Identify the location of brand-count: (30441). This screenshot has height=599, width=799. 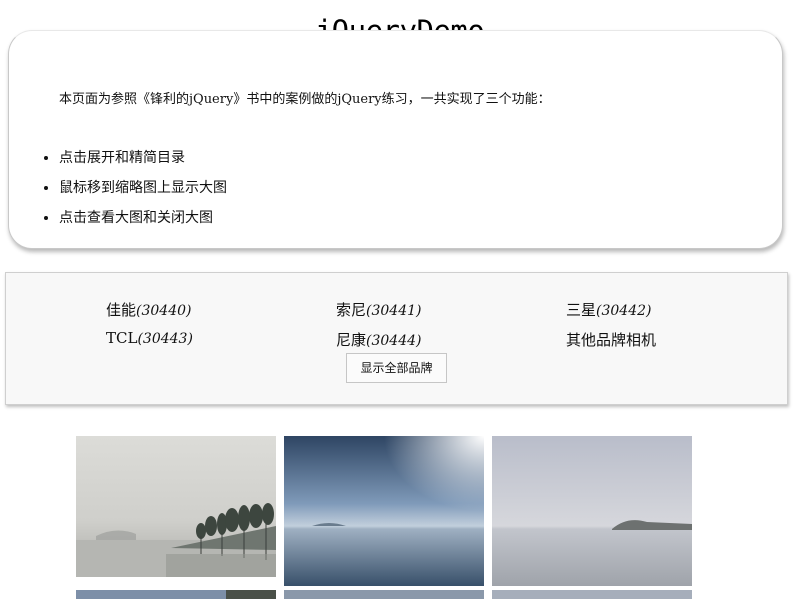
(394, 311).